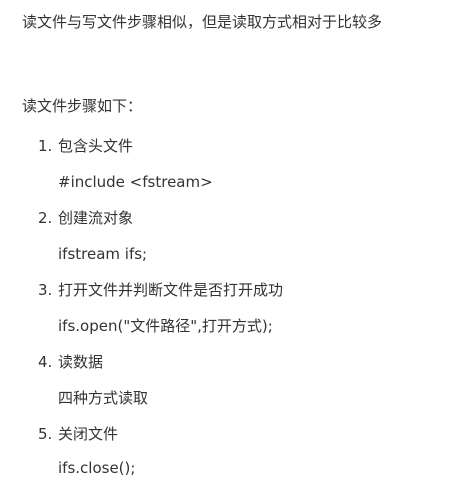 The height and width of the screenshot is (482, 472). I want to click on step-title: 包含头文件, so click(96, 146).